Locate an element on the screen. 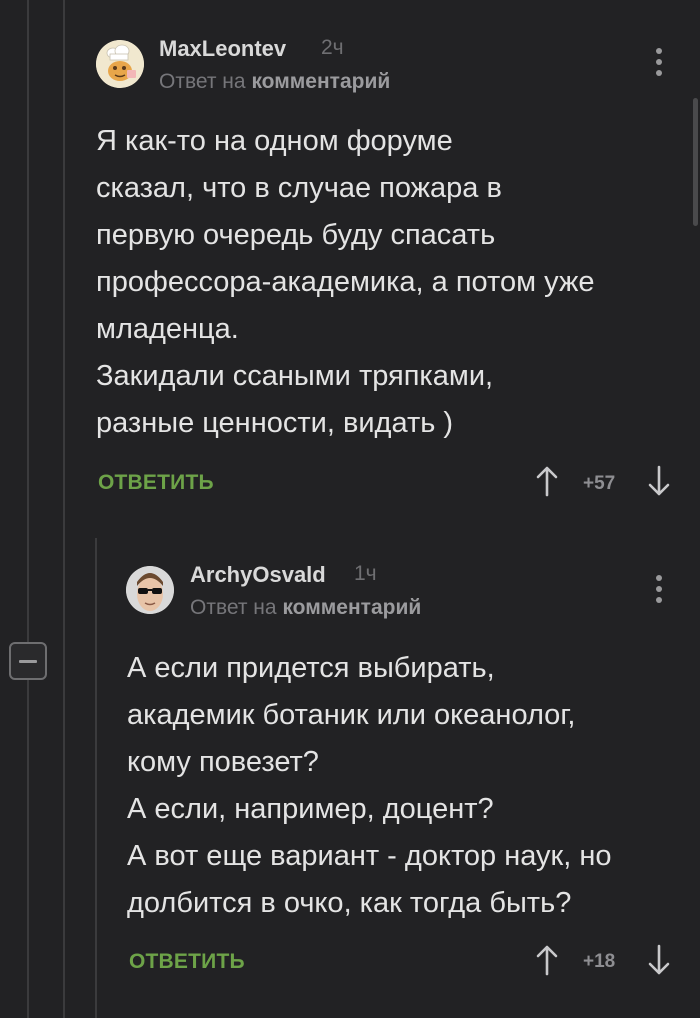 This screenshot has height=1018, width=700. timestamp: 2ч is located at coordinates (332, 47).